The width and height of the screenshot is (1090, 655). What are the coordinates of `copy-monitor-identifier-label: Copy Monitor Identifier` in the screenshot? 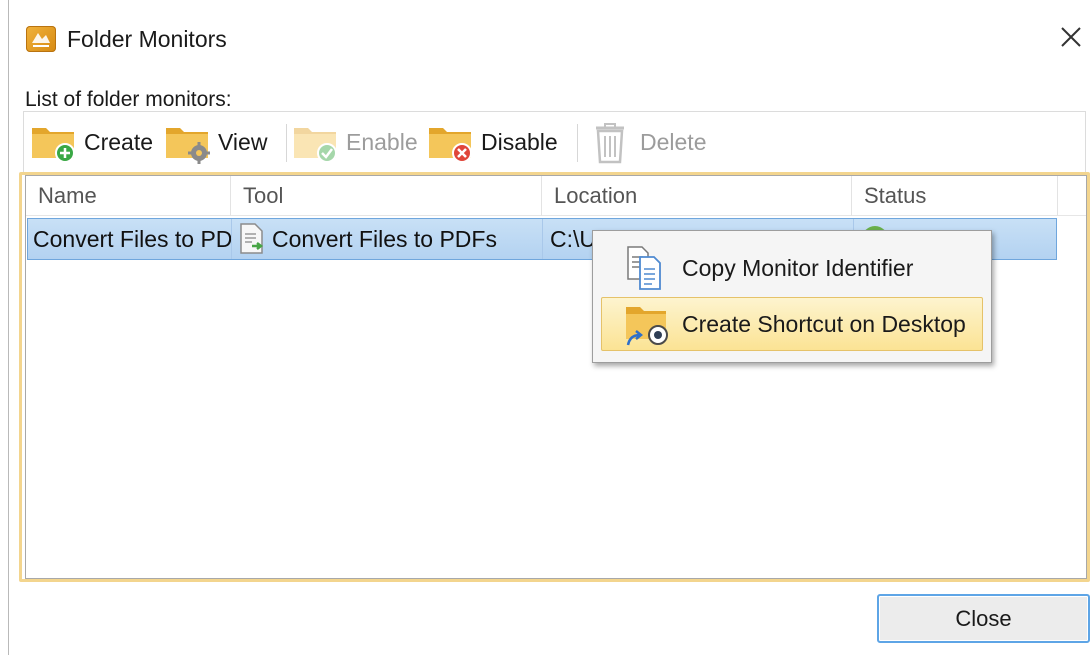 It's located at (798, 267).